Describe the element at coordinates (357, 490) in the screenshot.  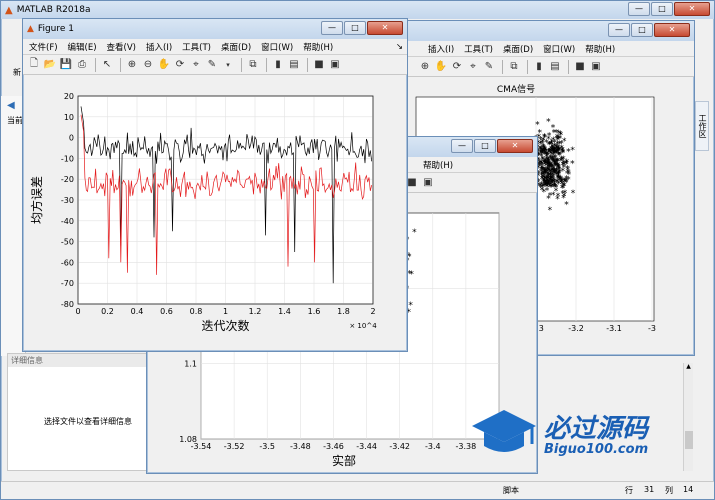
I see `status-bar: 脚本 行 31 列 14` at that location.